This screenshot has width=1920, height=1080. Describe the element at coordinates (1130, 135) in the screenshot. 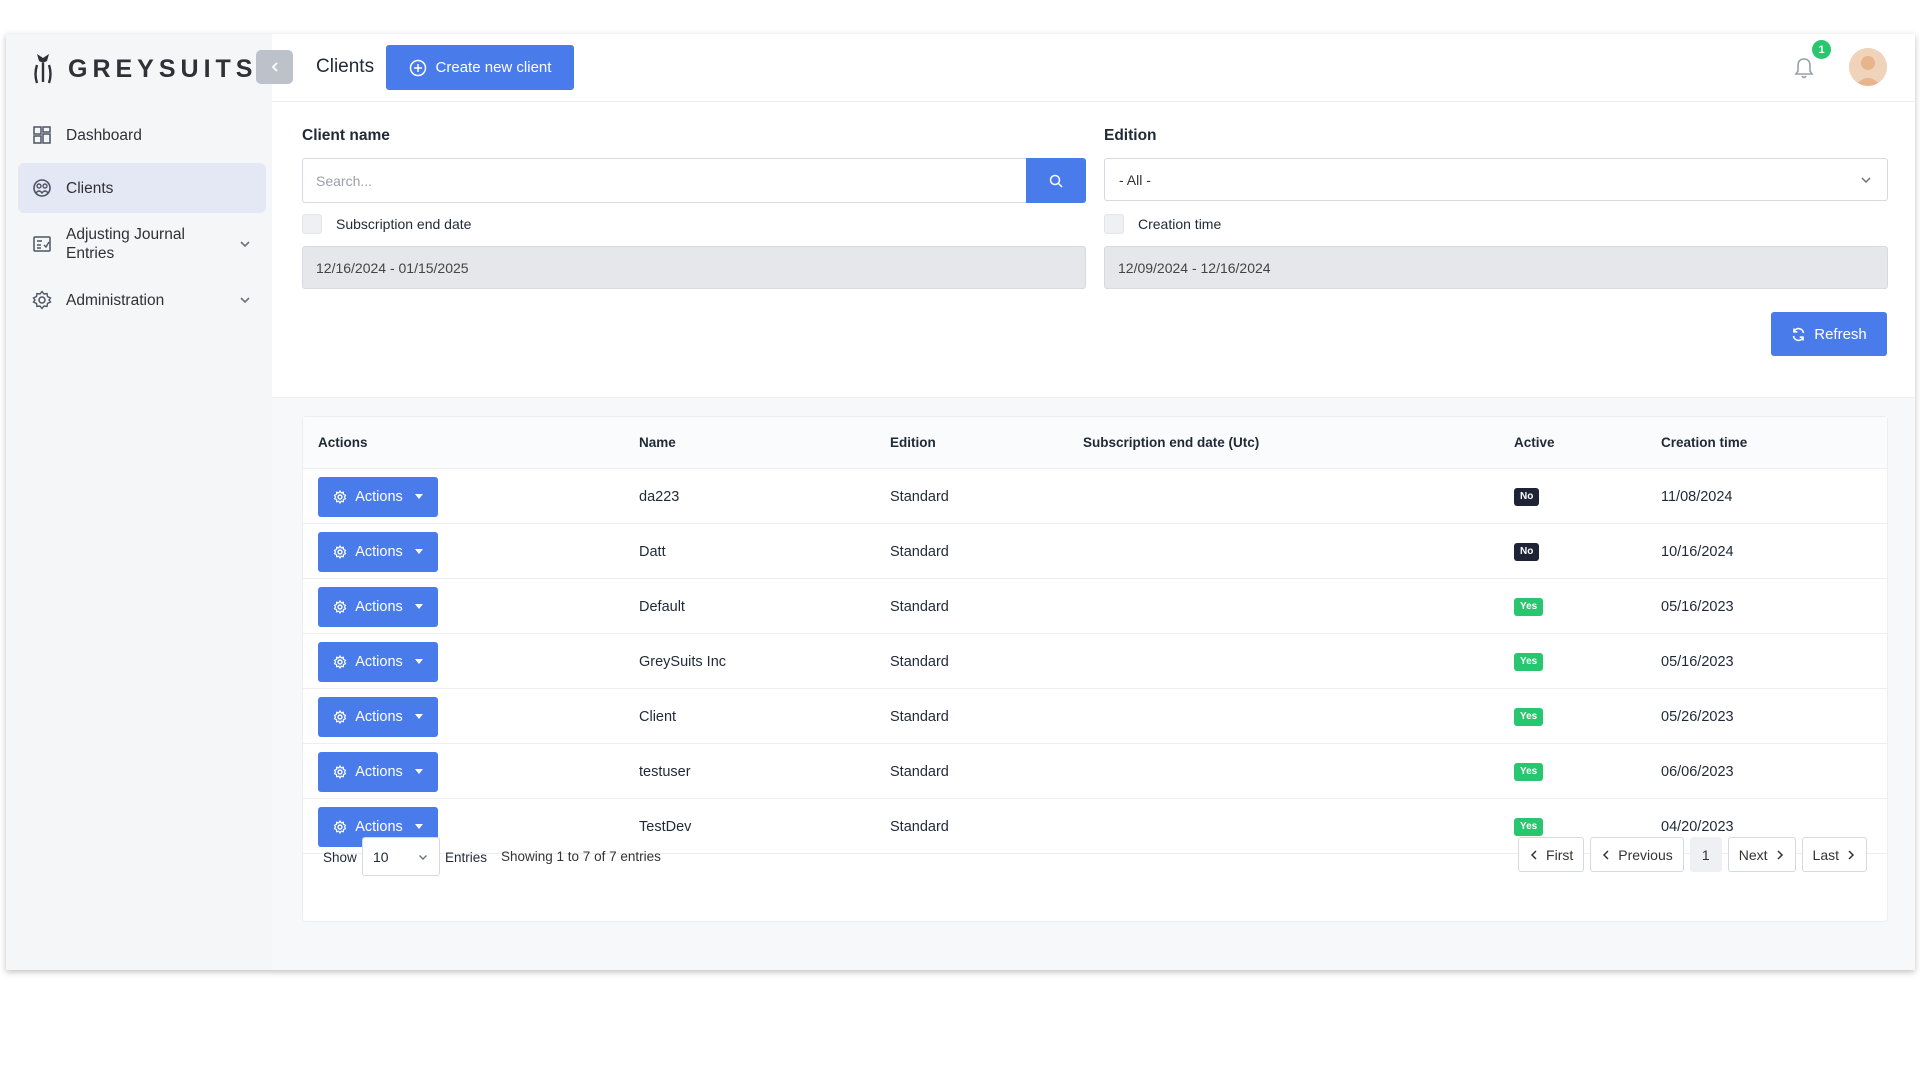

I see `edition-label: Edition` at that location.